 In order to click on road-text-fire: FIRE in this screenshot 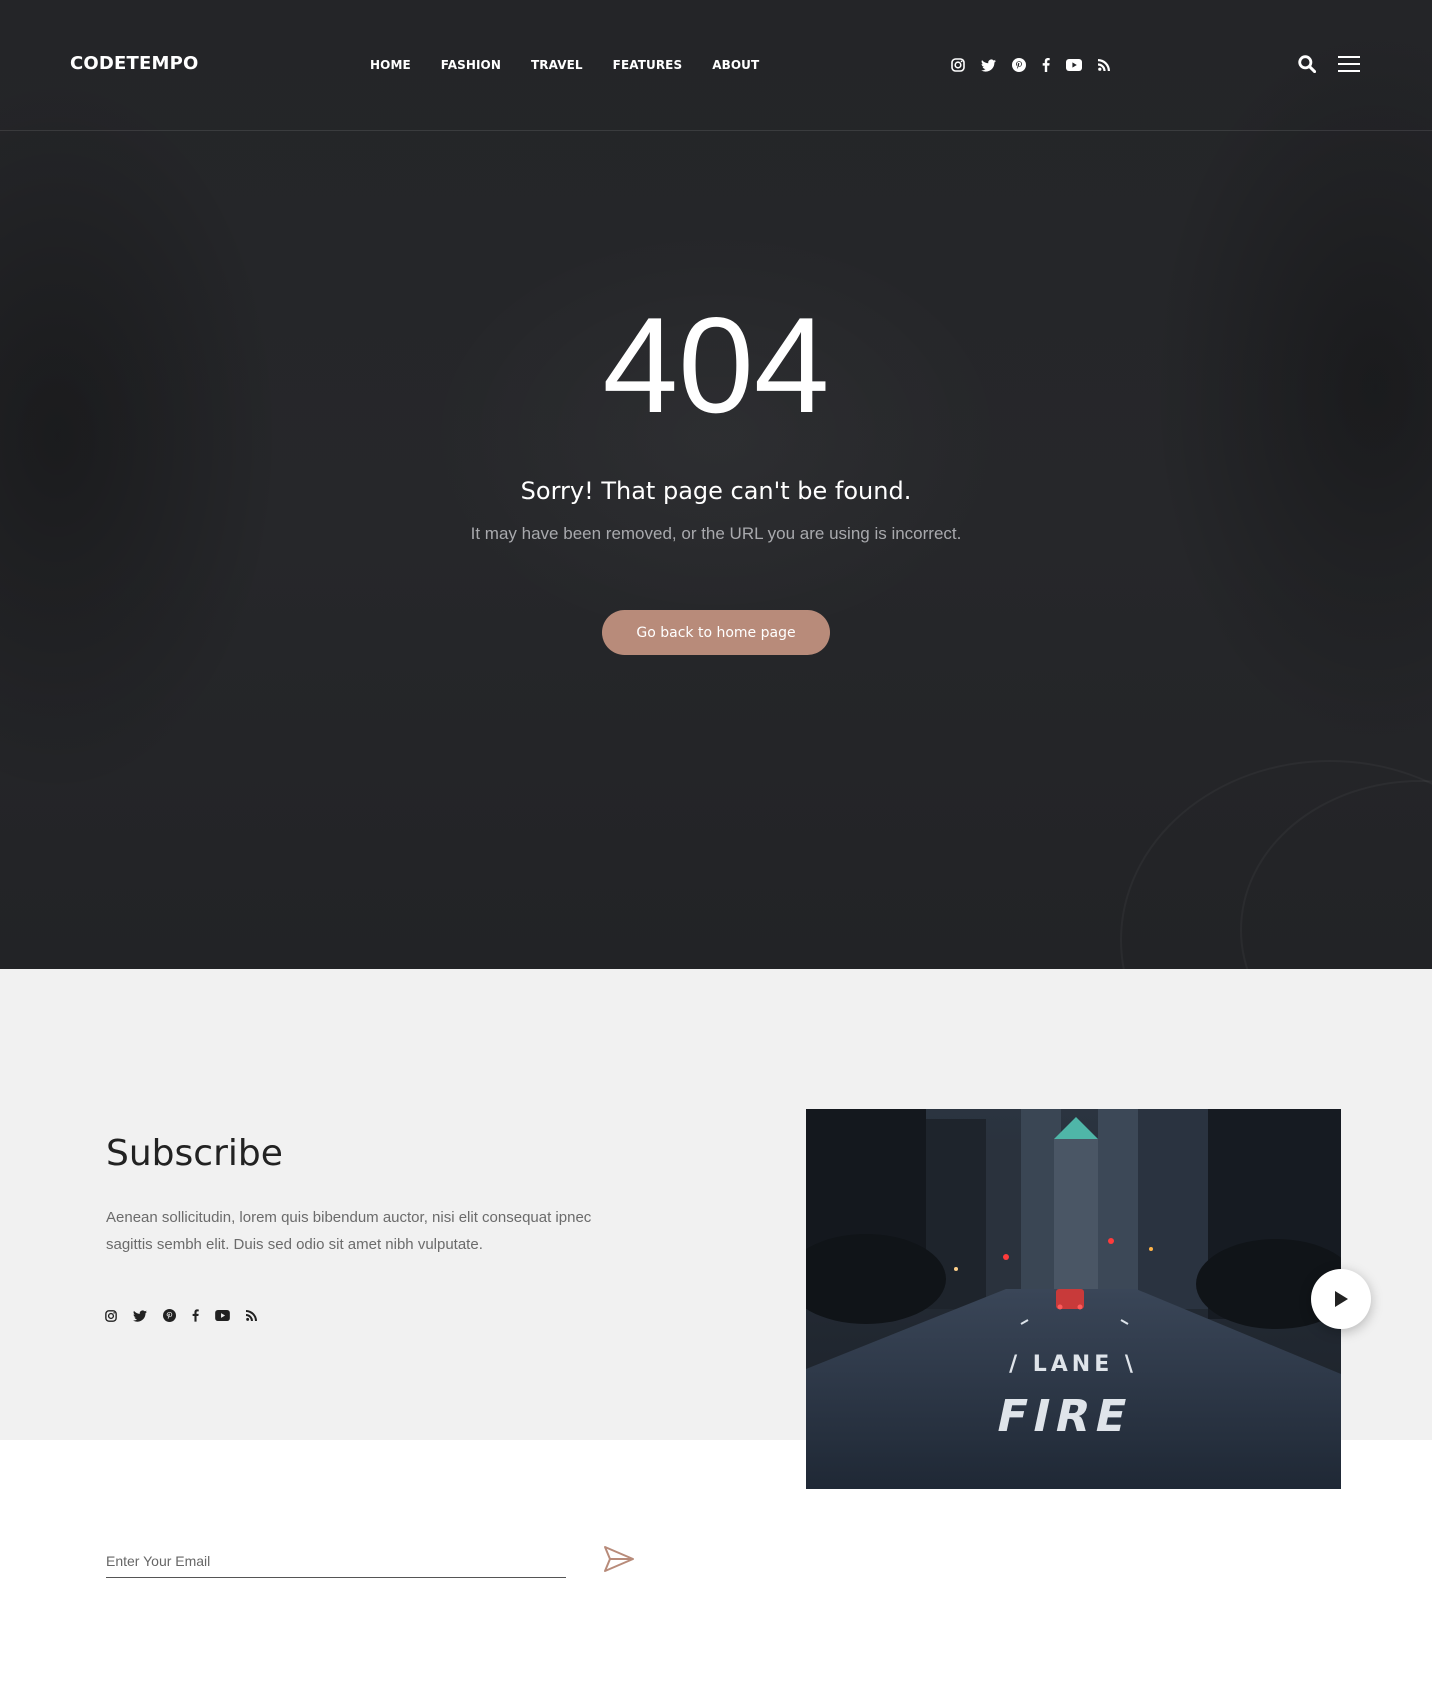, I will do `click(1064, 1416)`.